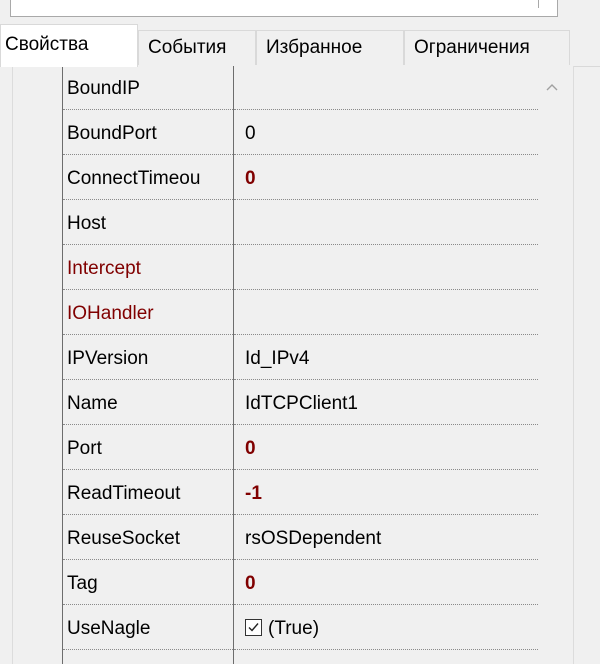 Image resolution: width=600 pixels, height=664 pixels. Describe the element at coordinates (542, 4) in the screenshot. I see `combo-dropdown-button` at that location.